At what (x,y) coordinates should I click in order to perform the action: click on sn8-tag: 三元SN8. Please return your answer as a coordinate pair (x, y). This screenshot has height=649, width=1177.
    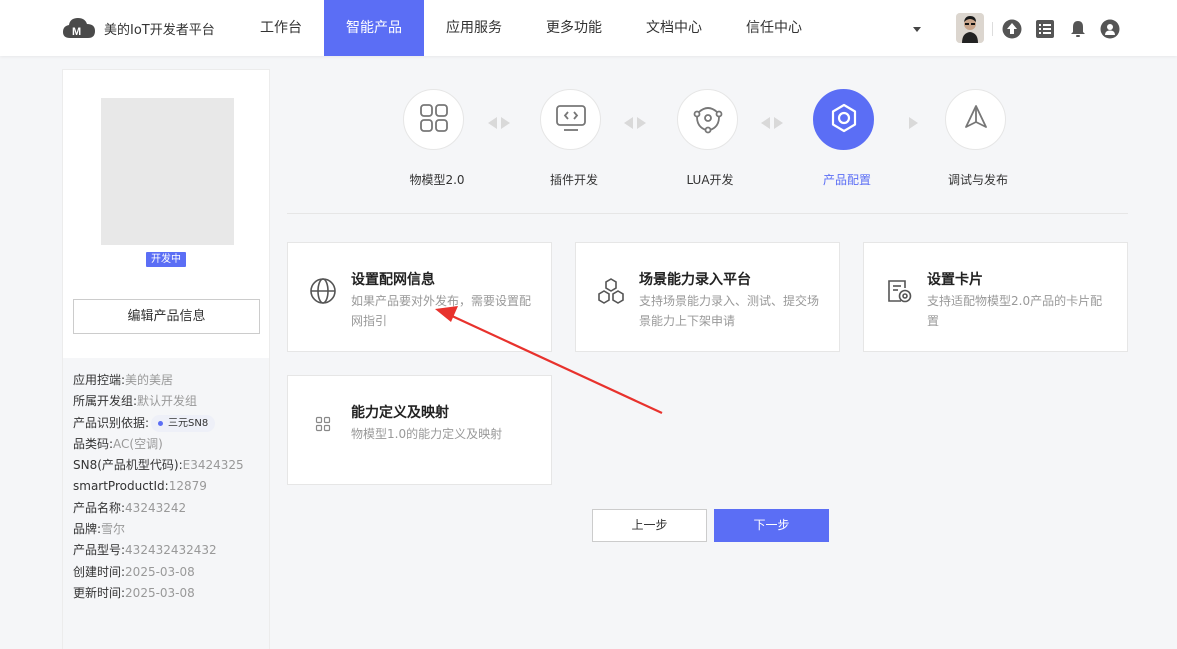
    Looking at the image, I should click on (183, 423).